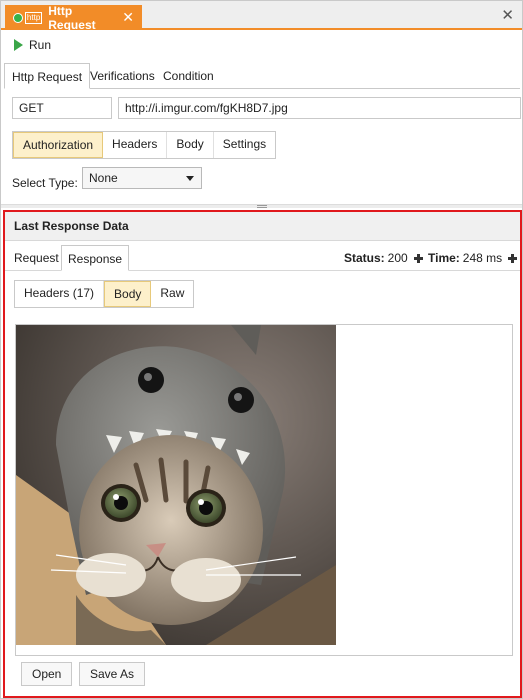  What do you see at coordinates (128, 17) in the screenshot?
I see `close-icon: ✕` at bounding box center [128, 17].